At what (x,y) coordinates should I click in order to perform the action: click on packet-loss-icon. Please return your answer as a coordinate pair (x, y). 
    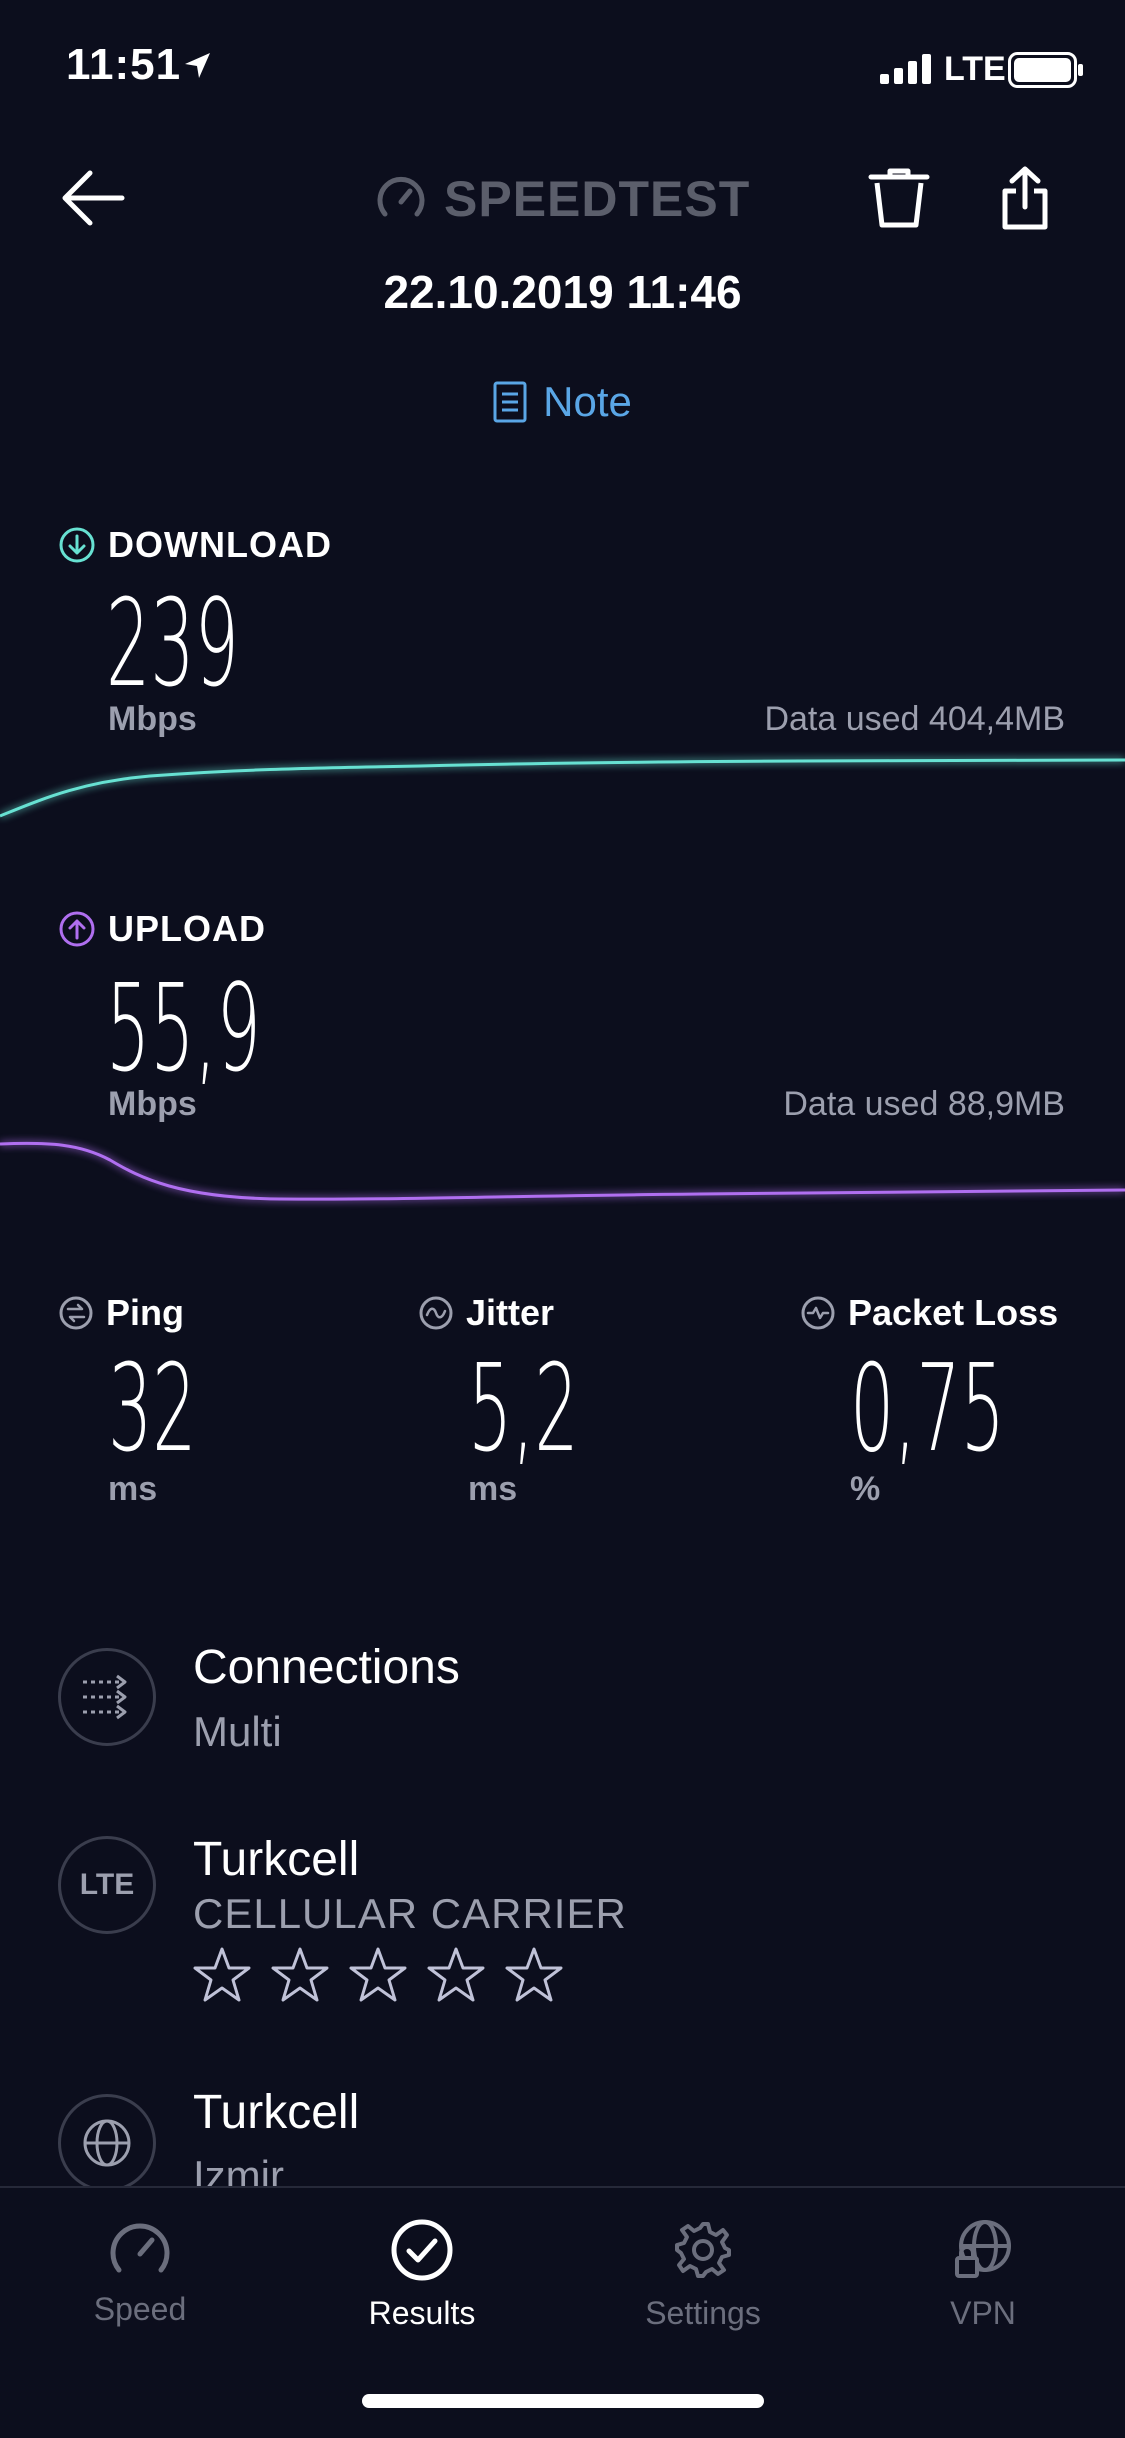
    Looking at the image, I should click on (818, 1313).